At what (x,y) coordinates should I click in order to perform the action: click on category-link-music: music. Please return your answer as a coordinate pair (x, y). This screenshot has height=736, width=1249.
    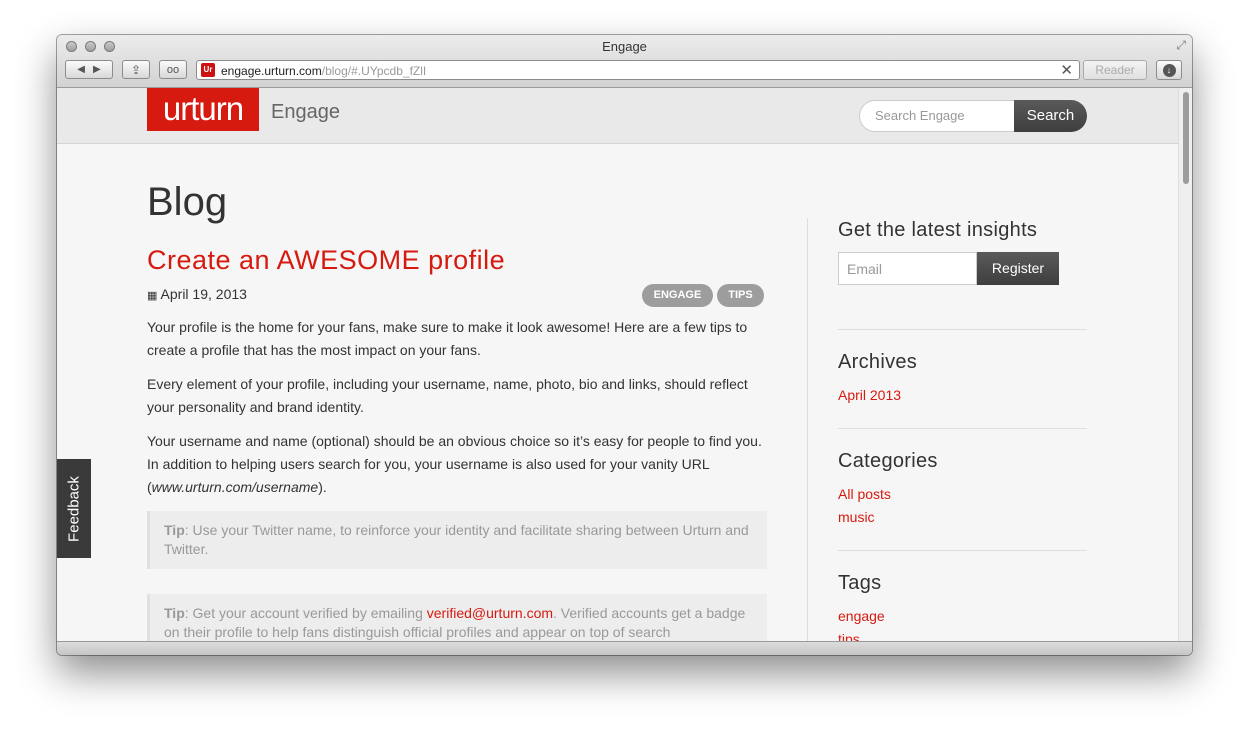
    Looking at the image, I should click on (856, 517).